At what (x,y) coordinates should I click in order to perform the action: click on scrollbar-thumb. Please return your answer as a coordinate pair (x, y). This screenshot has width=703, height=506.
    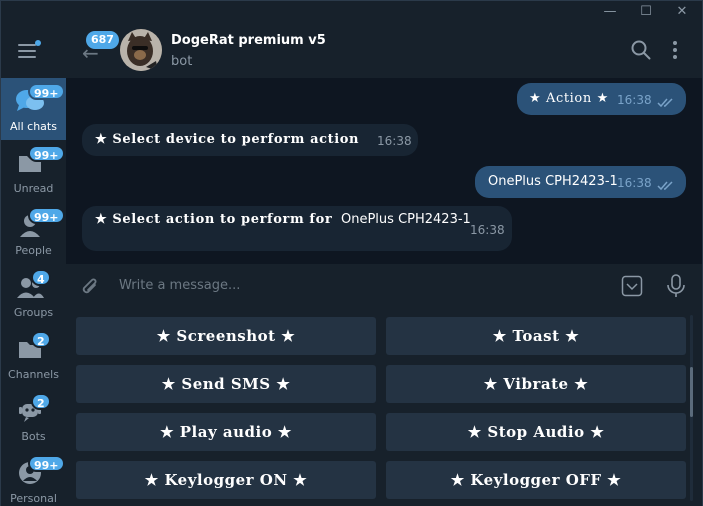
    Looking at the image, I should click on (691, 392).